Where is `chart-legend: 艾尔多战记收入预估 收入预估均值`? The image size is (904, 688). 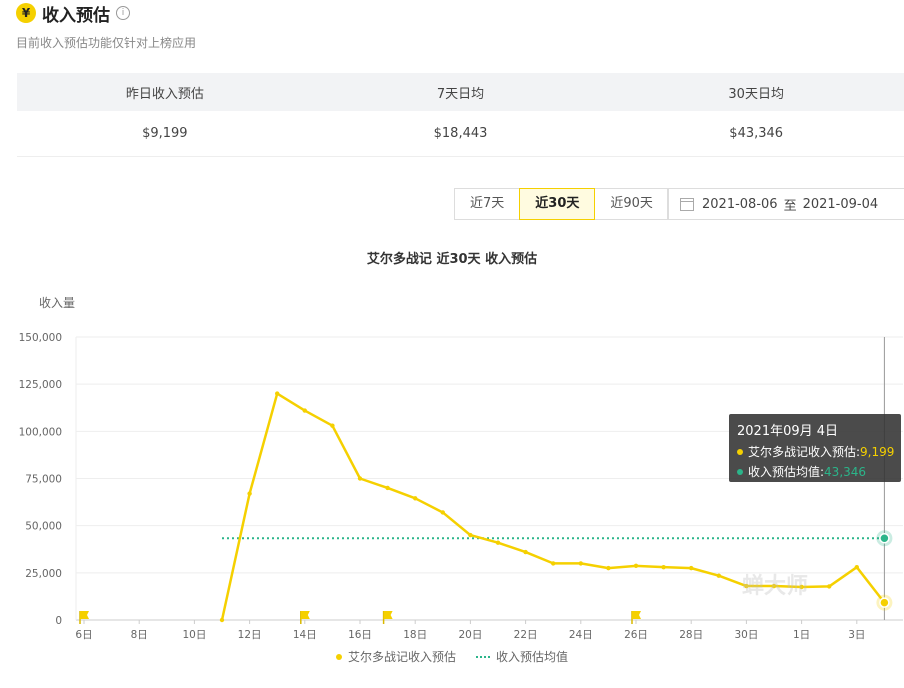
chart-legend: 艾尔多战记收入预估 收入预估均值 is located at coordinates (452, 656).